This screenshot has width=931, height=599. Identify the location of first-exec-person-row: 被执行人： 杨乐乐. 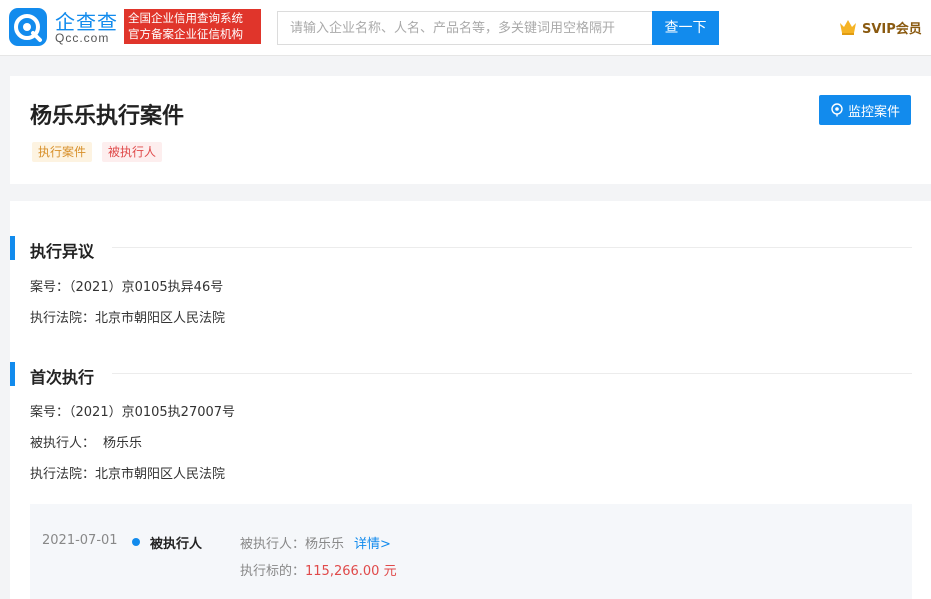
(86, 441).